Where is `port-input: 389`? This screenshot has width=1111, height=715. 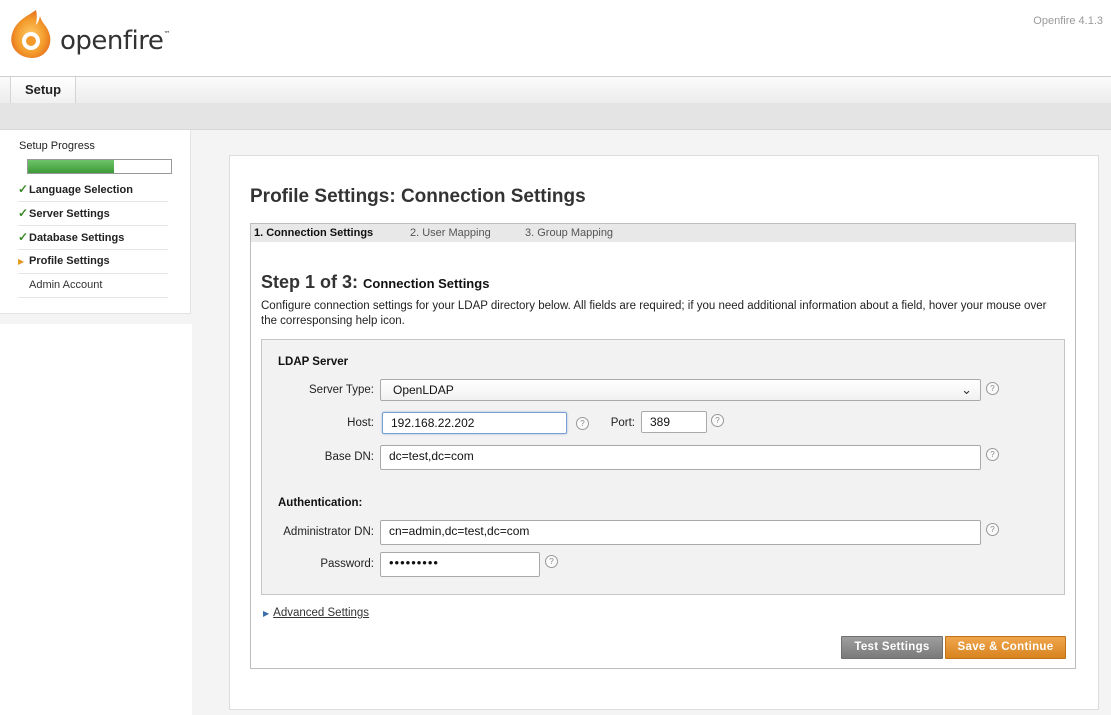 port-input: 389 is located at coordinates (674, 422).